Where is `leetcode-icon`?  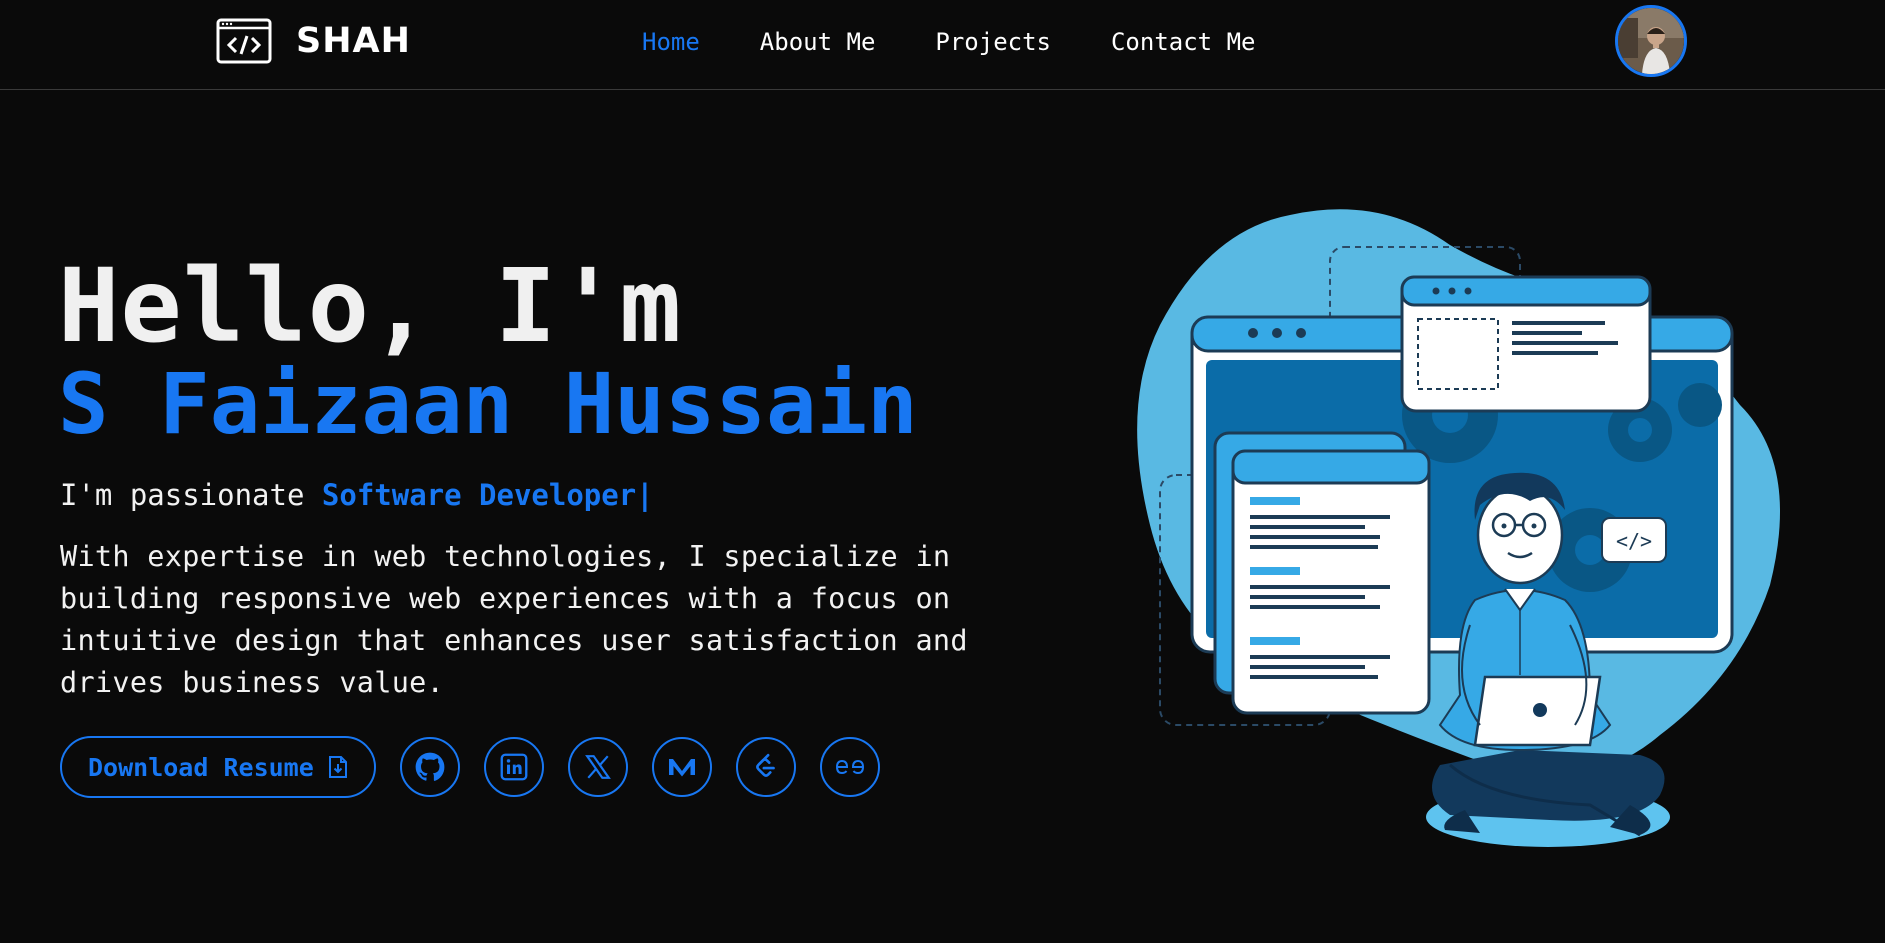
leetcode-icon is located at coordinates (765, 765).